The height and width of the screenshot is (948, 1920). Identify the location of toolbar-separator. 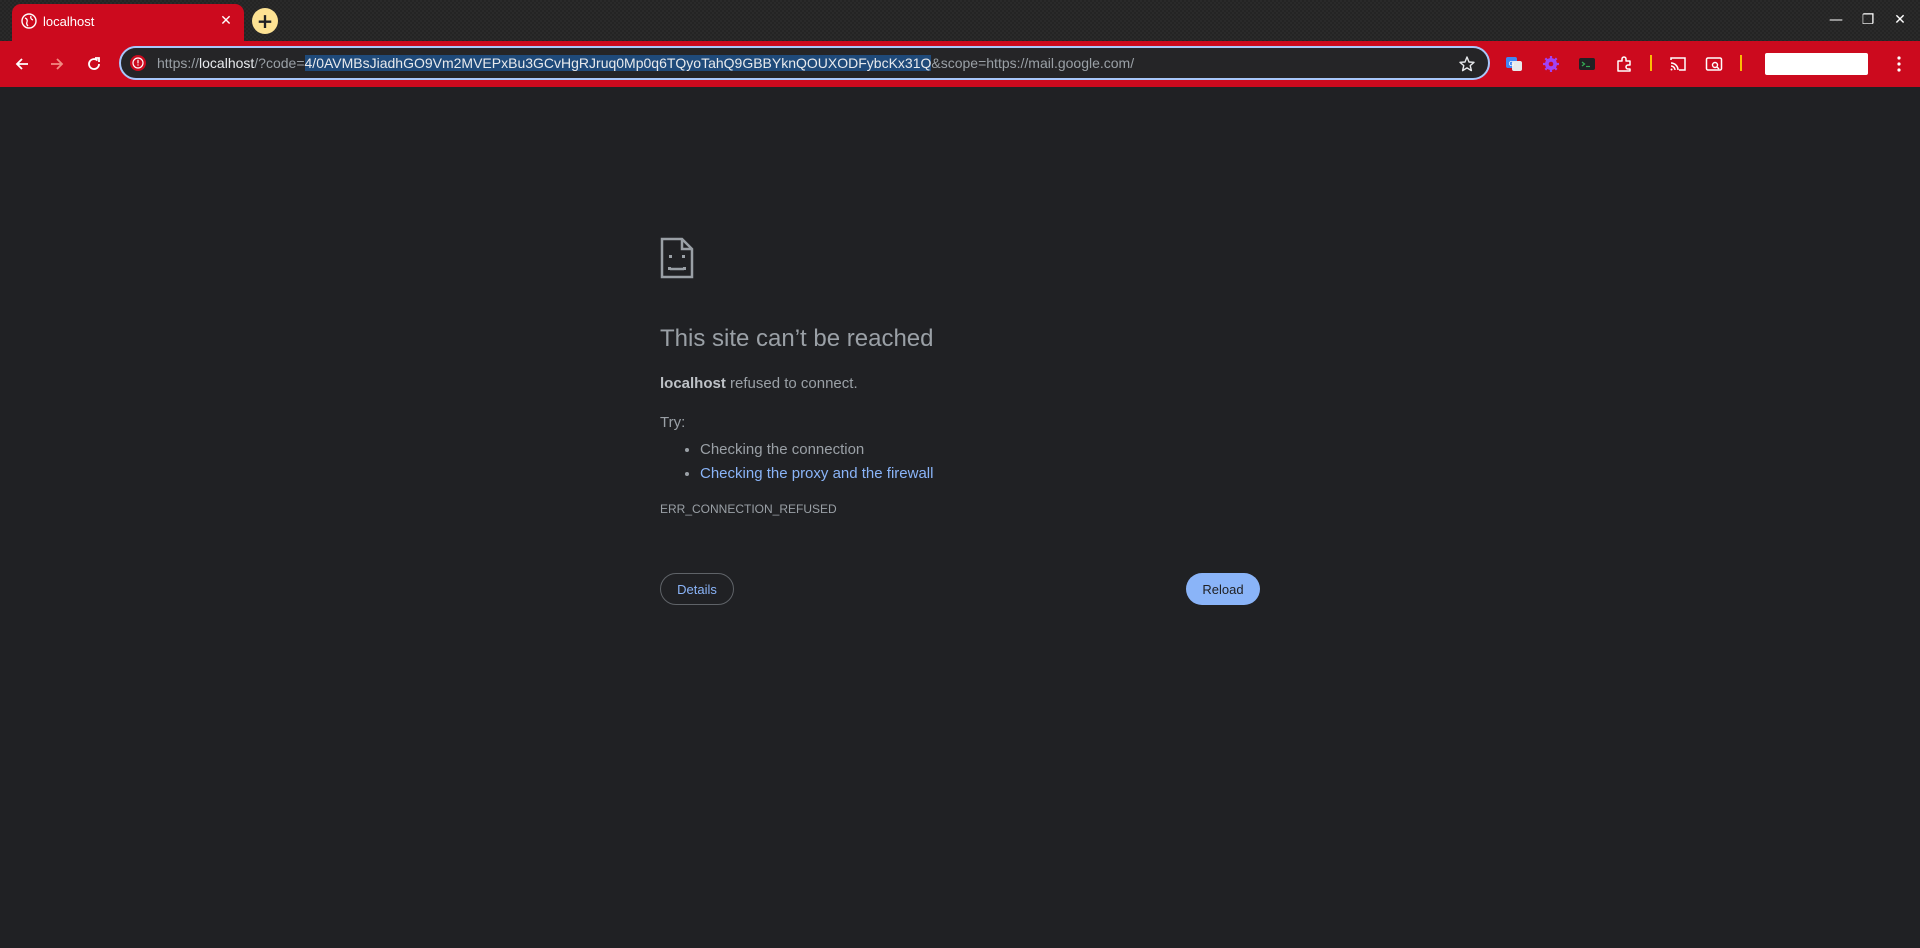
(1651, 63).